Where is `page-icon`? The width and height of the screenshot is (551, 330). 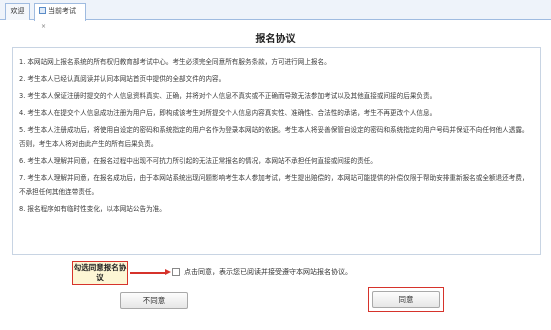 page-icon is located at coordinates (42, 10).